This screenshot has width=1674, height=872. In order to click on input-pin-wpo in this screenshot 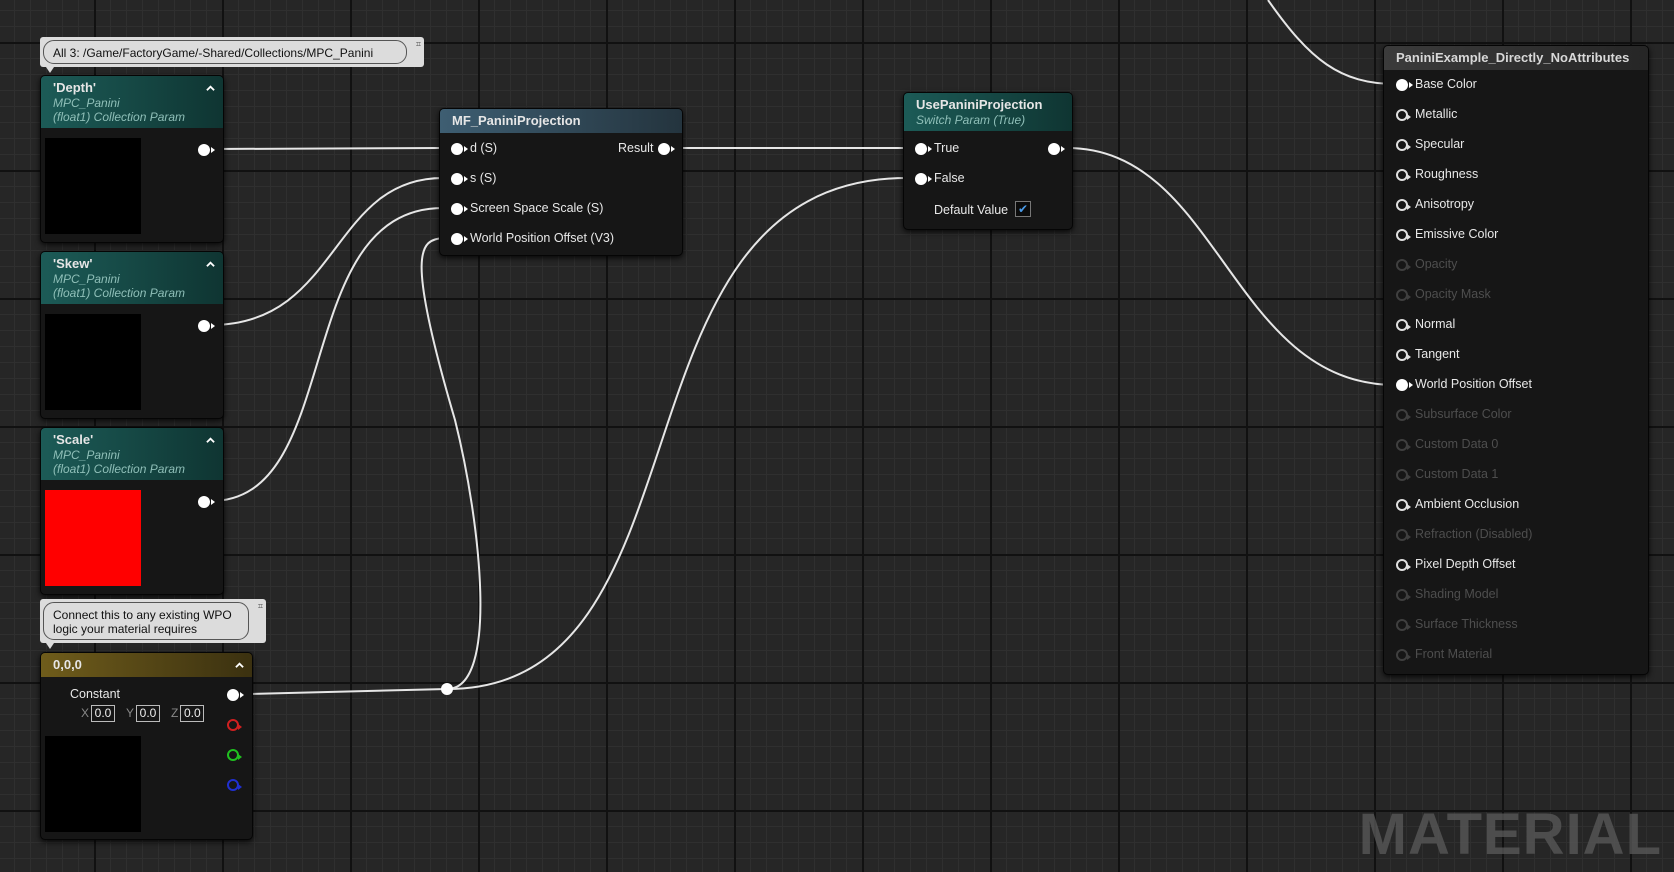, I will do `click(459, 239)`.